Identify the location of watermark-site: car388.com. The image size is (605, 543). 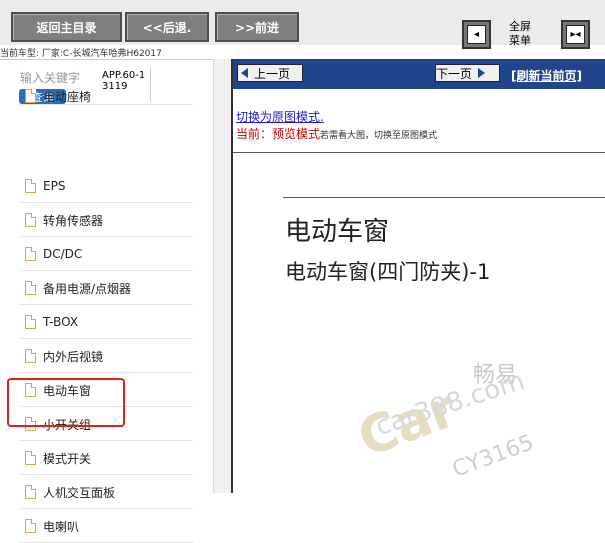
(450, 404).